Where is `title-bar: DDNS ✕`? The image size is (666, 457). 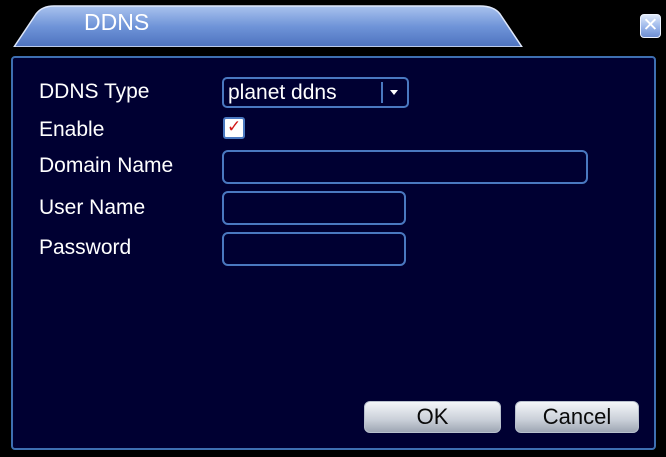
title-bar: DDNS ✕ is located at coordinates (333, 23).